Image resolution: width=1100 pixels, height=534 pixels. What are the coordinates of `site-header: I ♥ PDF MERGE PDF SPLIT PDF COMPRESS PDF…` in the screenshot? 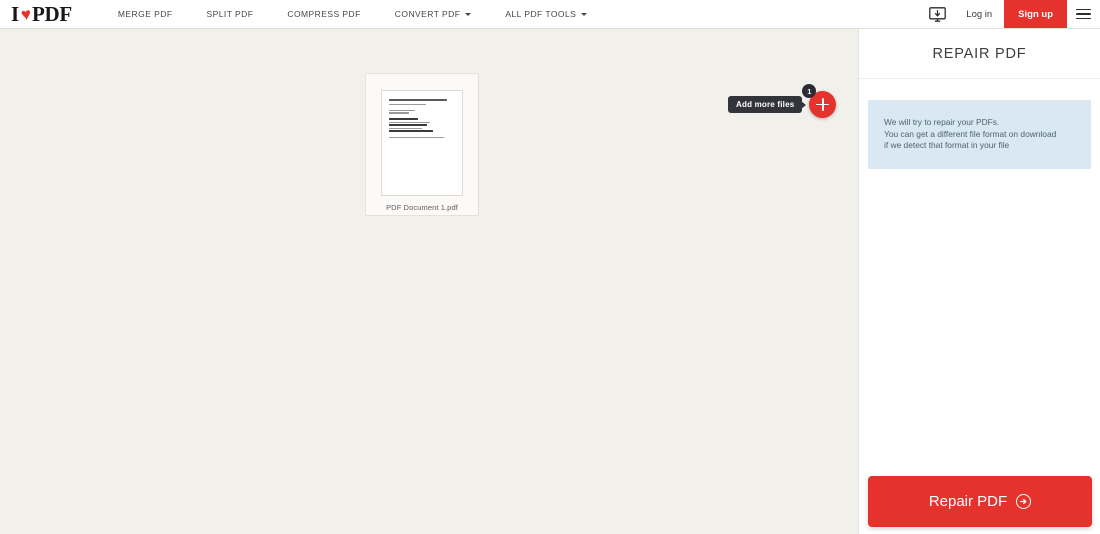 It's located at (550, 14).